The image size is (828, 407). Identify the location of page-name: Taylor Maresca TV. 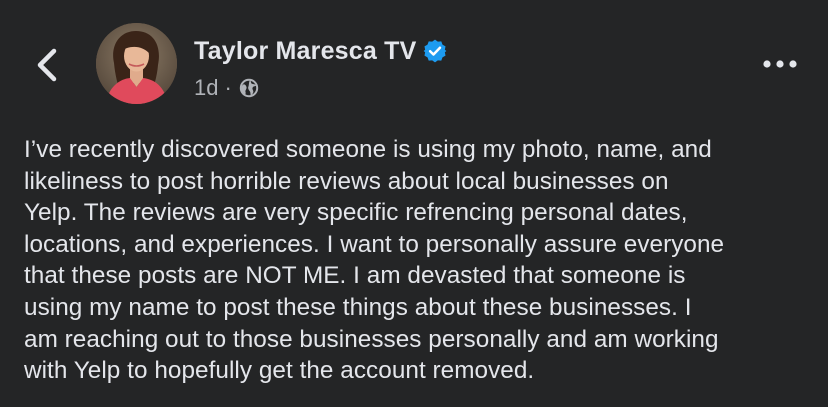
(305, 51).